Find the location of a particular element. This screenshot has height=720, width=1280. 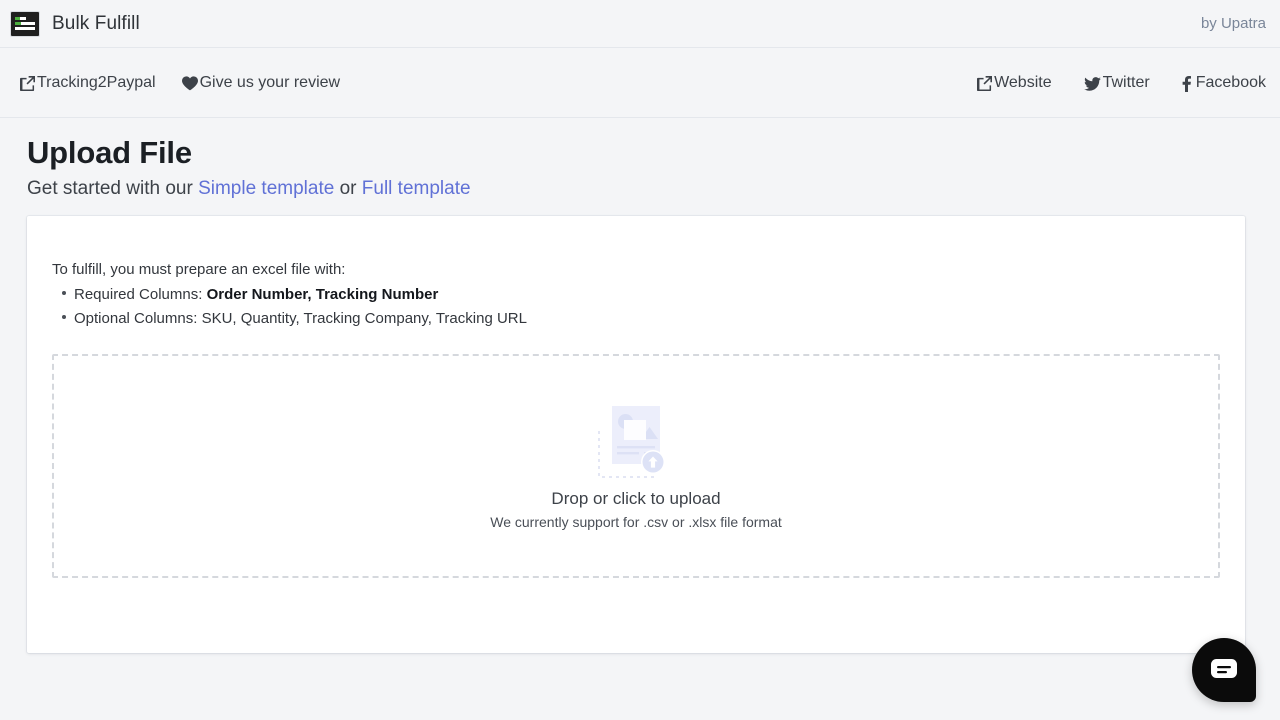

twitter-bird-icon is located at coordinates (1093, 84).